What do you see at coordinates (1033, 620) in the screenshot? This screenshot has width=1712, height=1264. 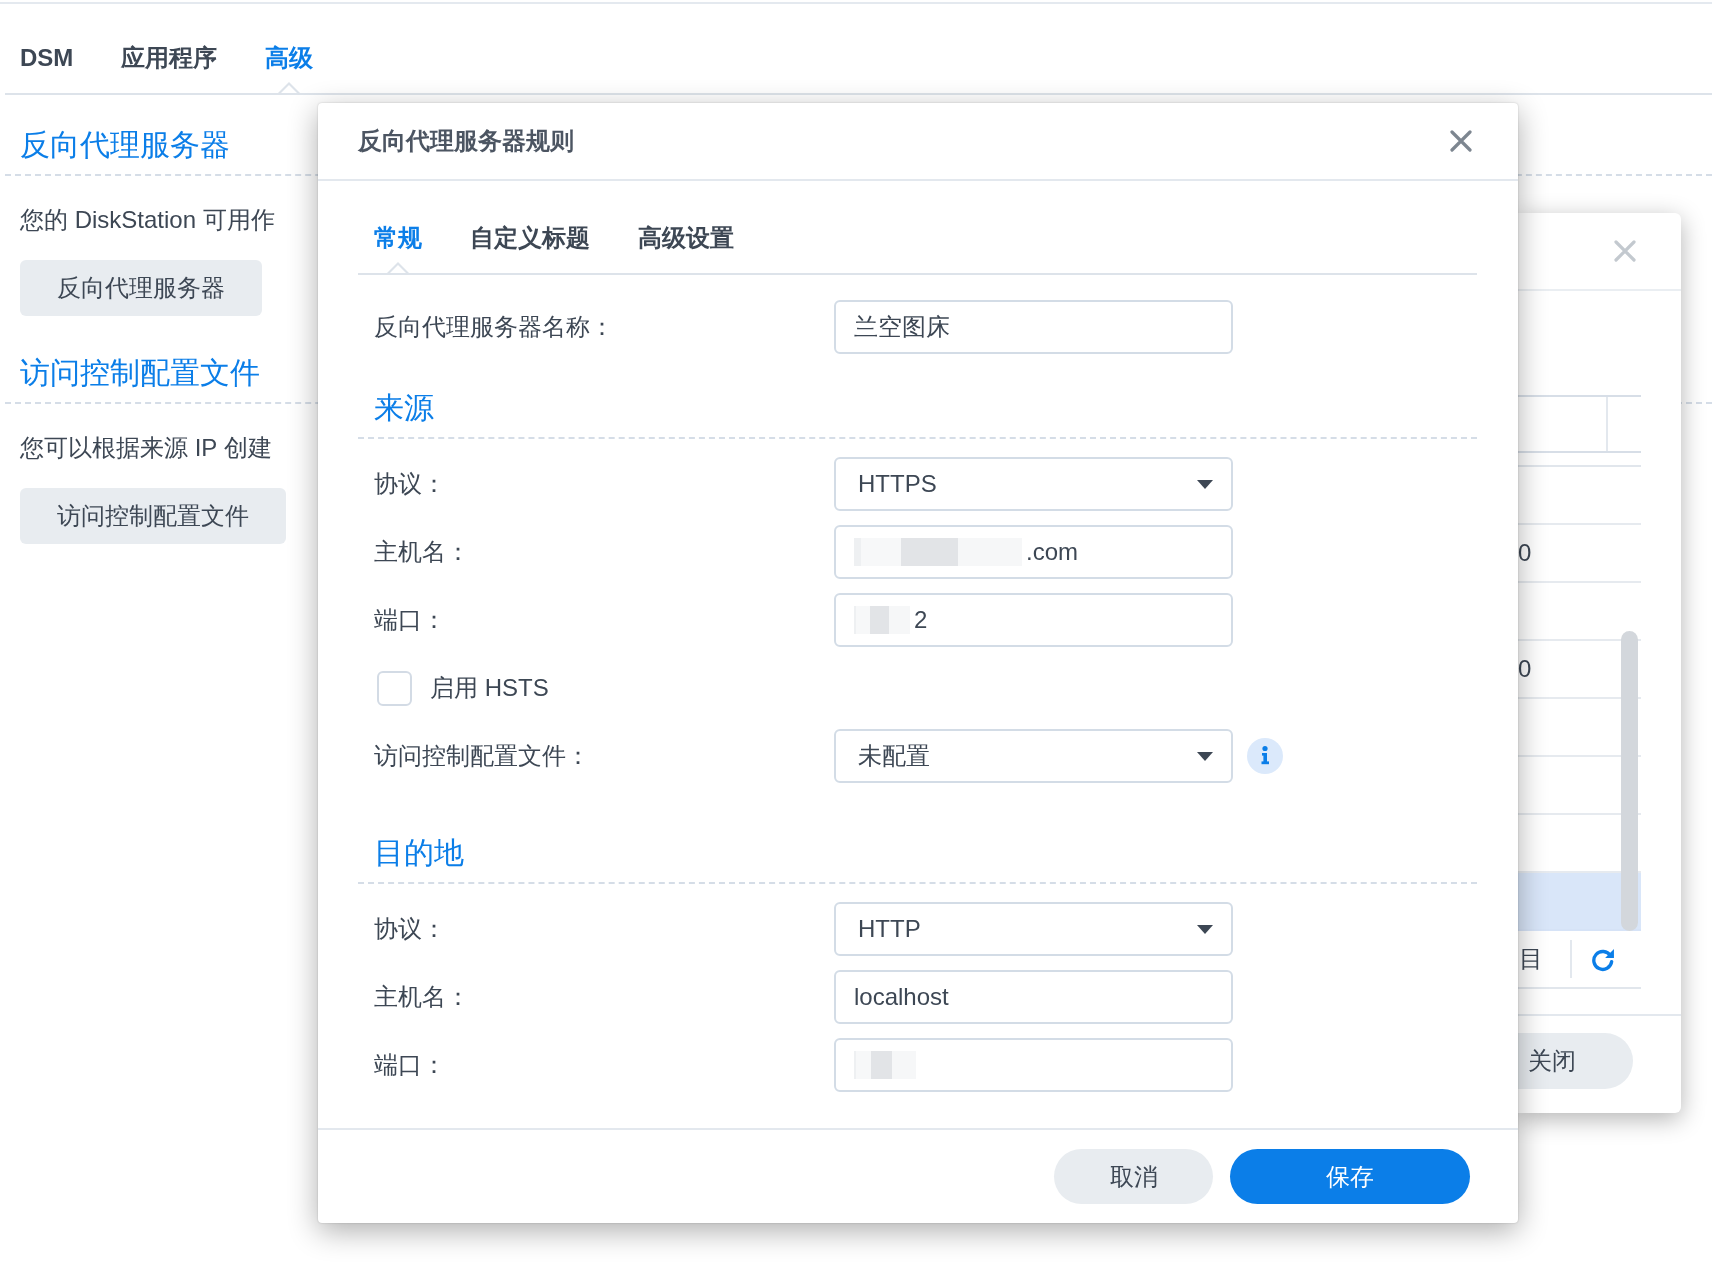 I see `input-field: 2` at bounding box center [1033, 620].